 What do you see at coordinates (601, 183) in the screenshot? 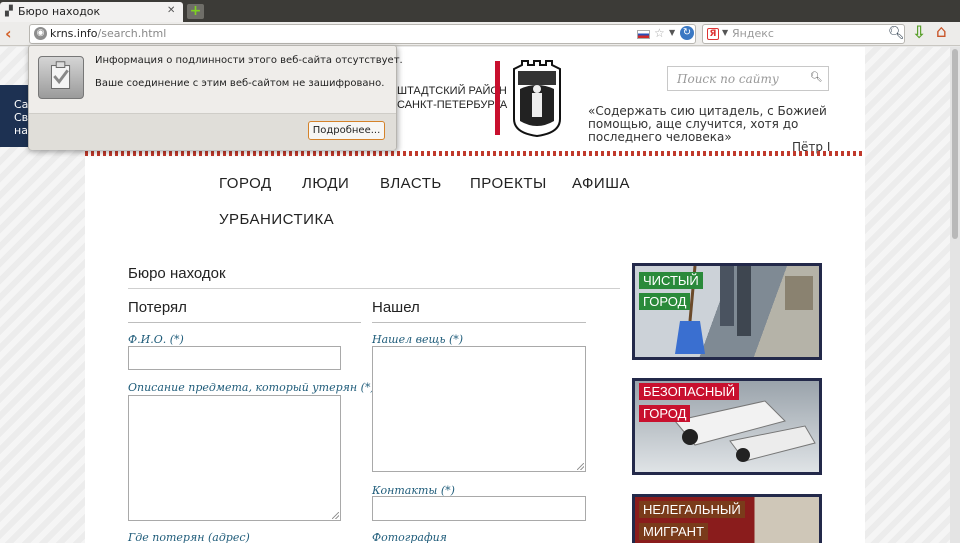
I see `nav-item-afisha: АФИША` at bounding box center [601, 183].